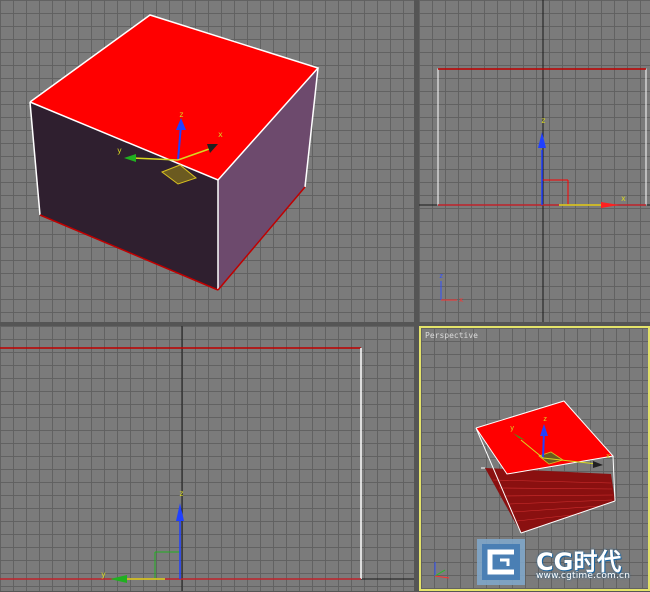  I want to click on transform-gizmo-top-right, so click(578, 170).